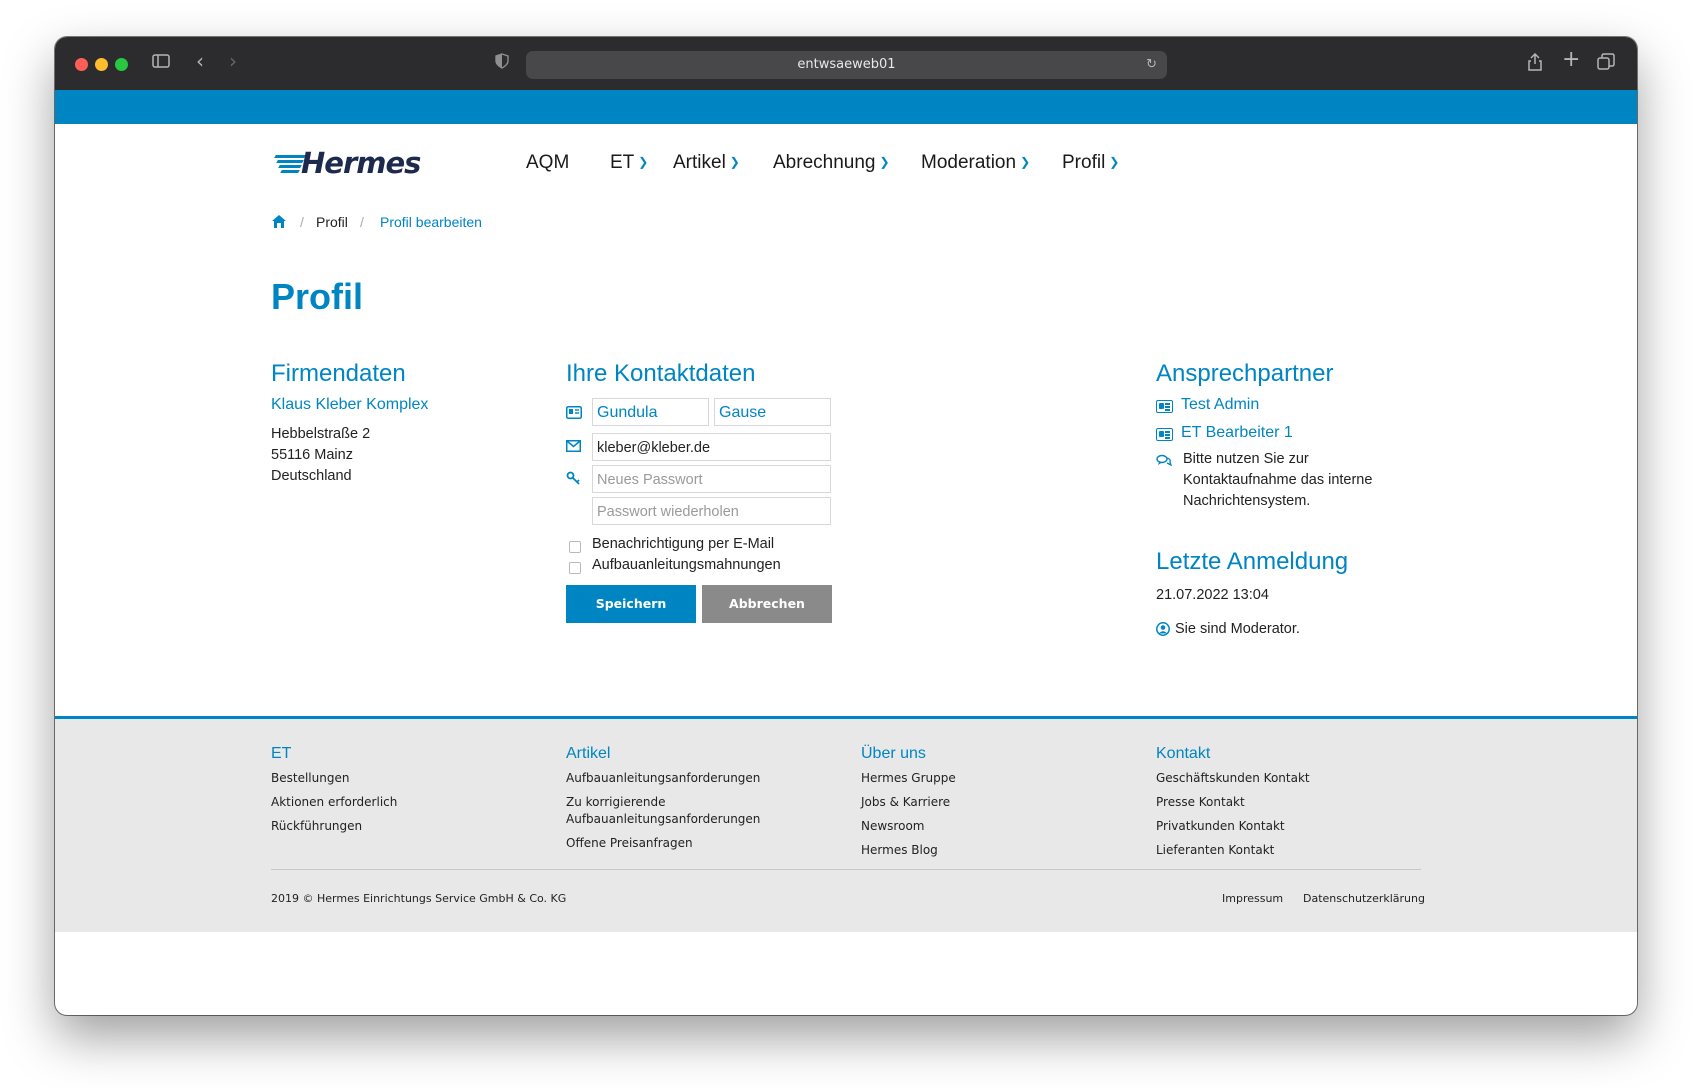 The height and width of the screenshot is (1089, 1693). What do you see at coordinates (350, 404) in the screenshot?
I see `company-name: Klaus Kleber Komplex` at bounding box center [350, 404].